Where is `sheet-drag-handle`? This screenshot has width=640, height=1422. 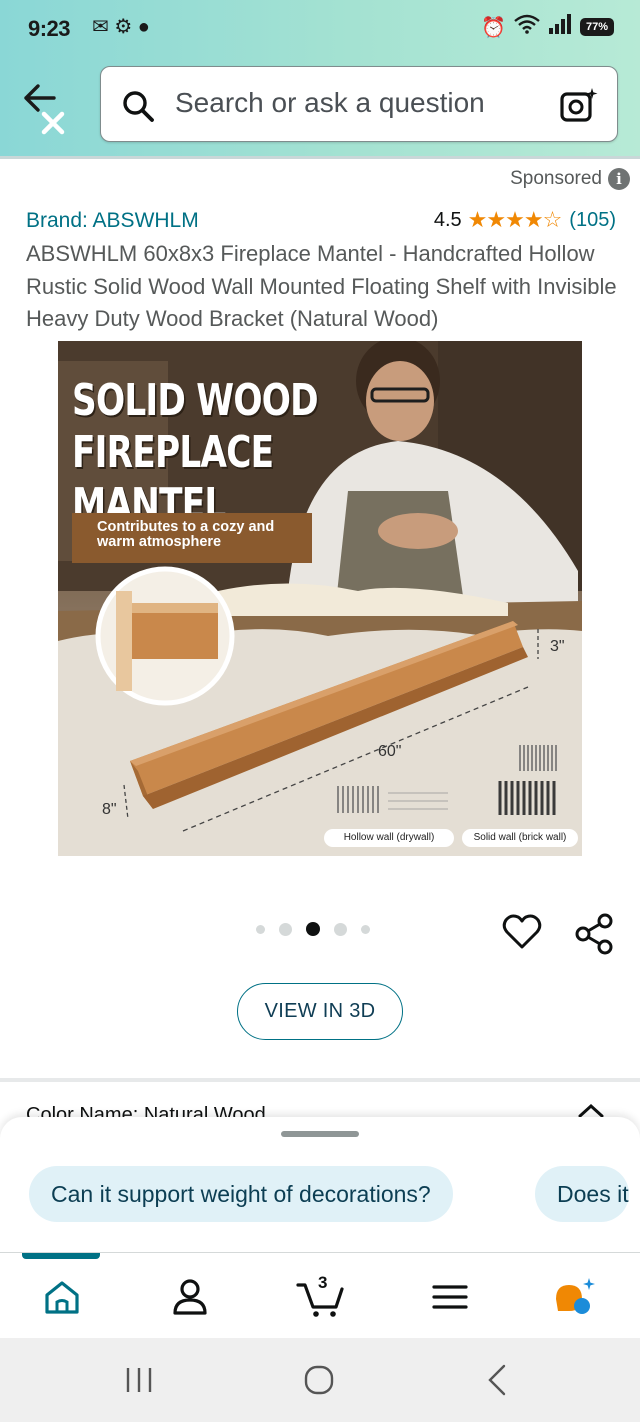
sheet-drag-handle is located at coordinates (320, 1134).